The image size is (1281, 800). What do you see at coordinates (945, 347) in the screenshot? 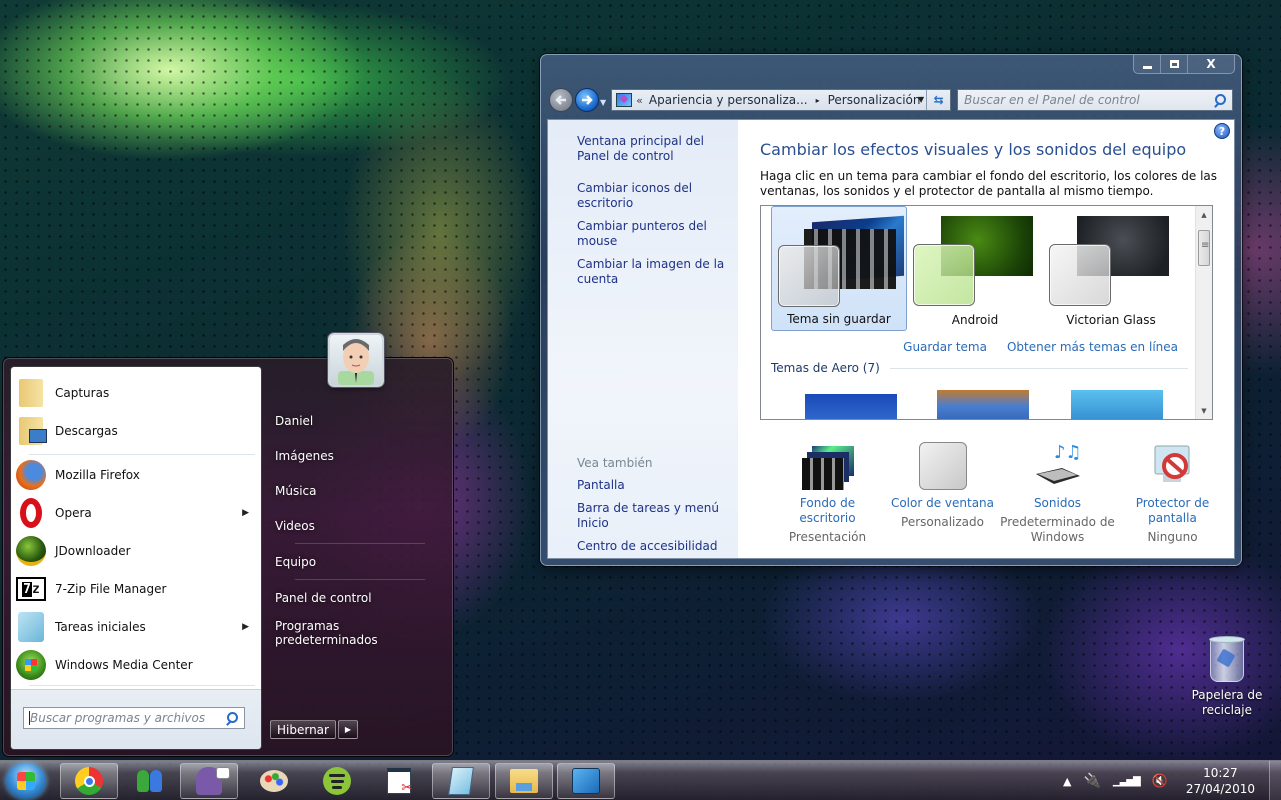
I see `save-theme-link: Guardar tema` at bounding box center [945, 347].